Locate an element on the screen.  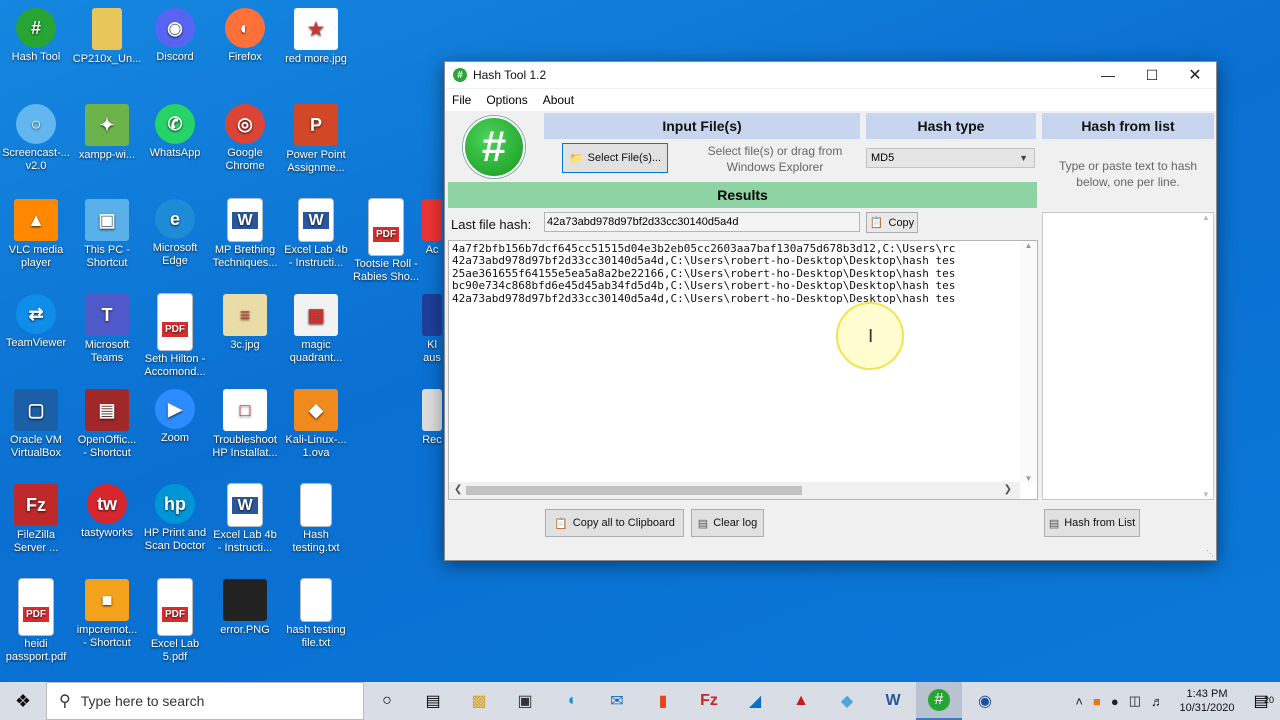
menu-file: File is located at coordinates (462, 100).